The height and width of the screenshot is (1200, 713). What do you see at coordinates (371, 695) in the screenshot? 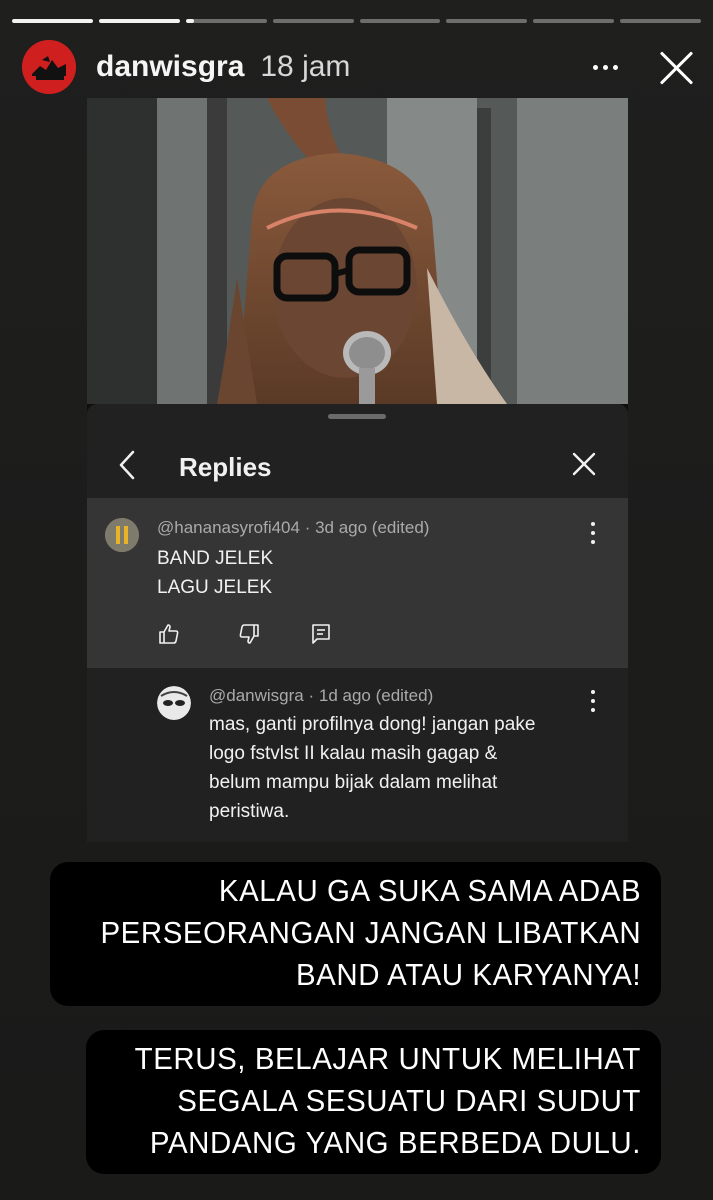
I see `reply-meta: · 1d ago (edited)` at bounding box center [371, 695].